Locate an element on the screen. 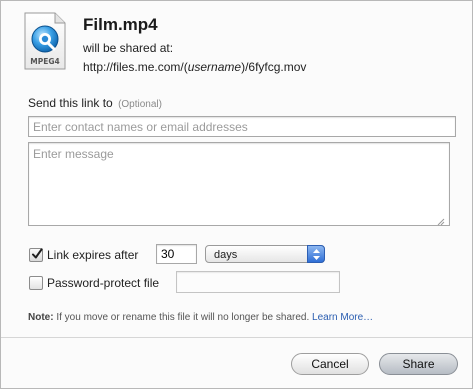  file-name: Film.mp4 is located at coordinates (120, 24).